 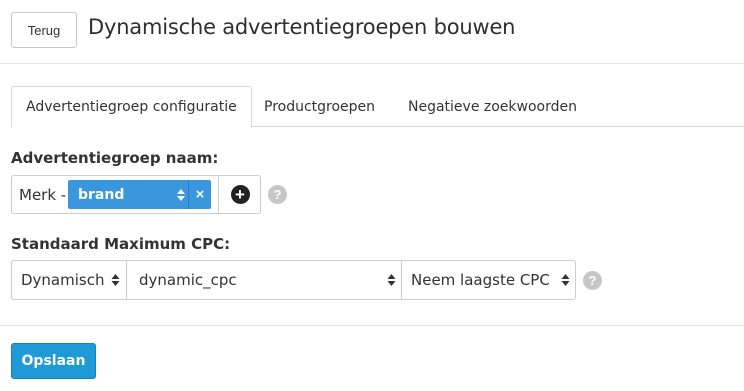 I want to click on cpc-rule-value: Neem laagste CPC, so click(x=480, y=280).